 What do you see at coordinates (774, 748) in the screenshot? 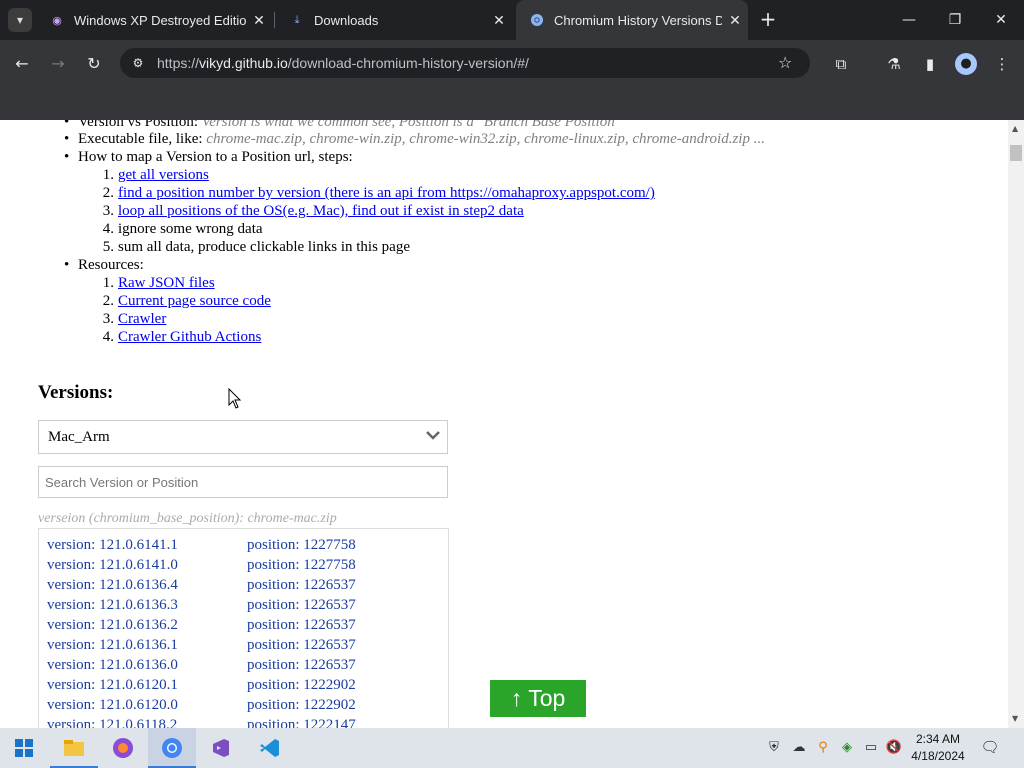
I see `security-shield-icon: ⛨` at bounding box center [774, 748].